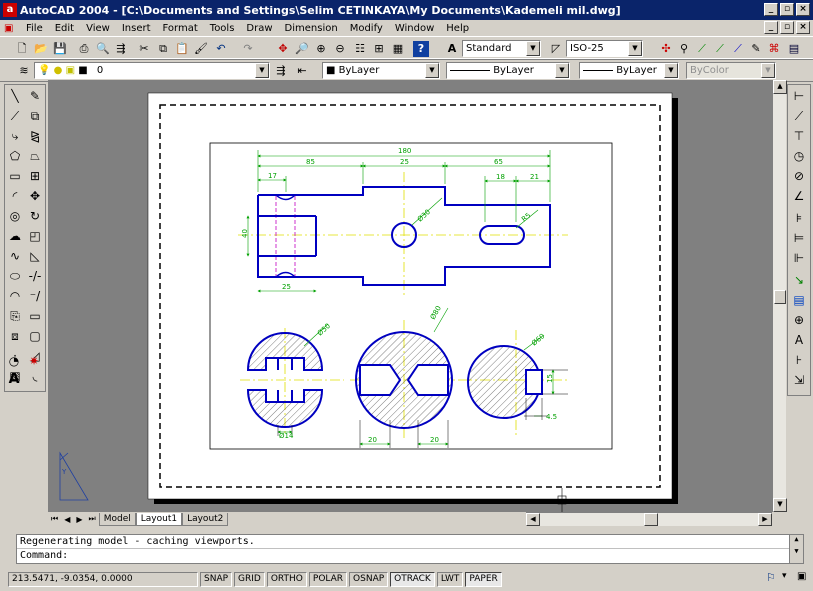 This screenshot has width=813, height=591. Describe the element at coordinates (221, 49) in the screenshot. I see `undo-icon: ↶` at that location.